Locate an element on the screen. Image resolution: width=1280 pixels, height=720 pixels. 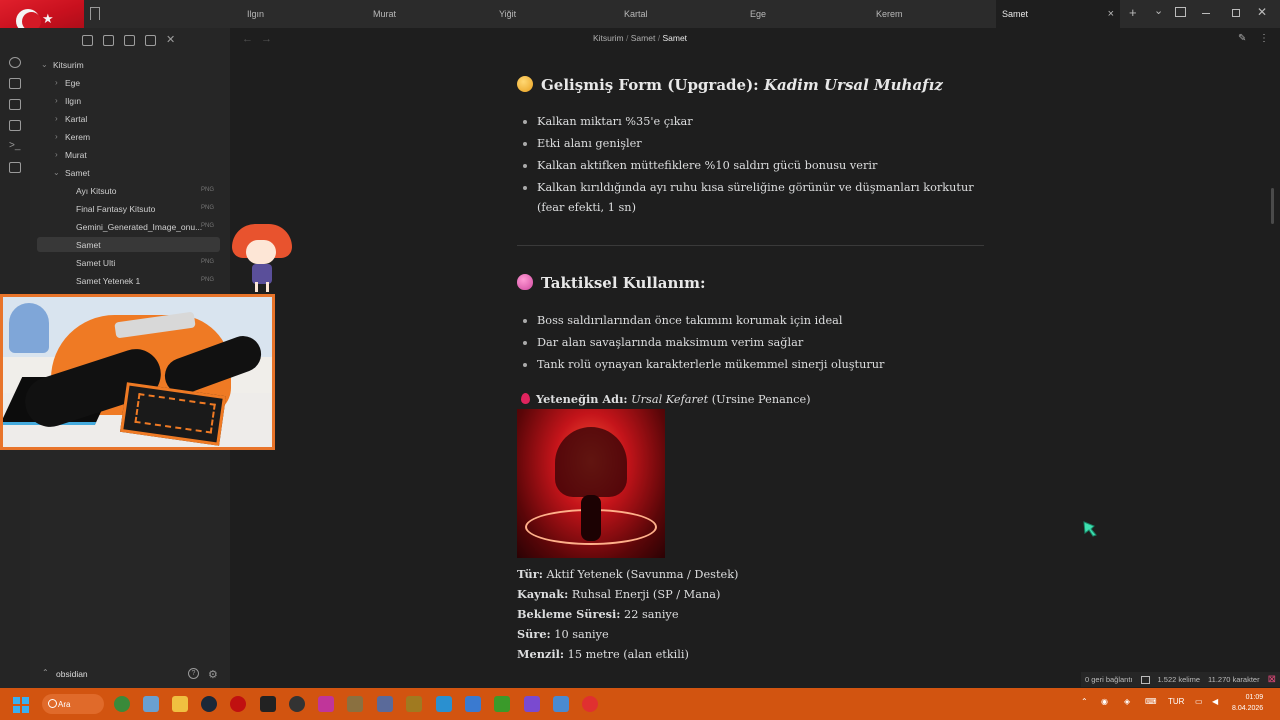
property-key: Süre: is located at coordinates (534, 634).